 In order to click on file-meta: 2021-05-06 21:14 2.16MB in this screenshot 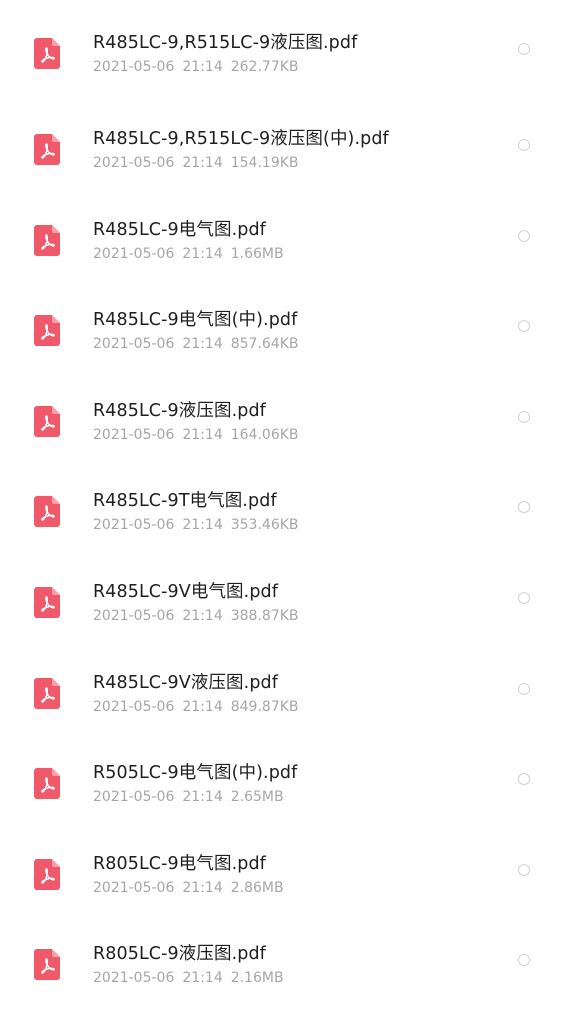, I will do `click(188, 978)`.